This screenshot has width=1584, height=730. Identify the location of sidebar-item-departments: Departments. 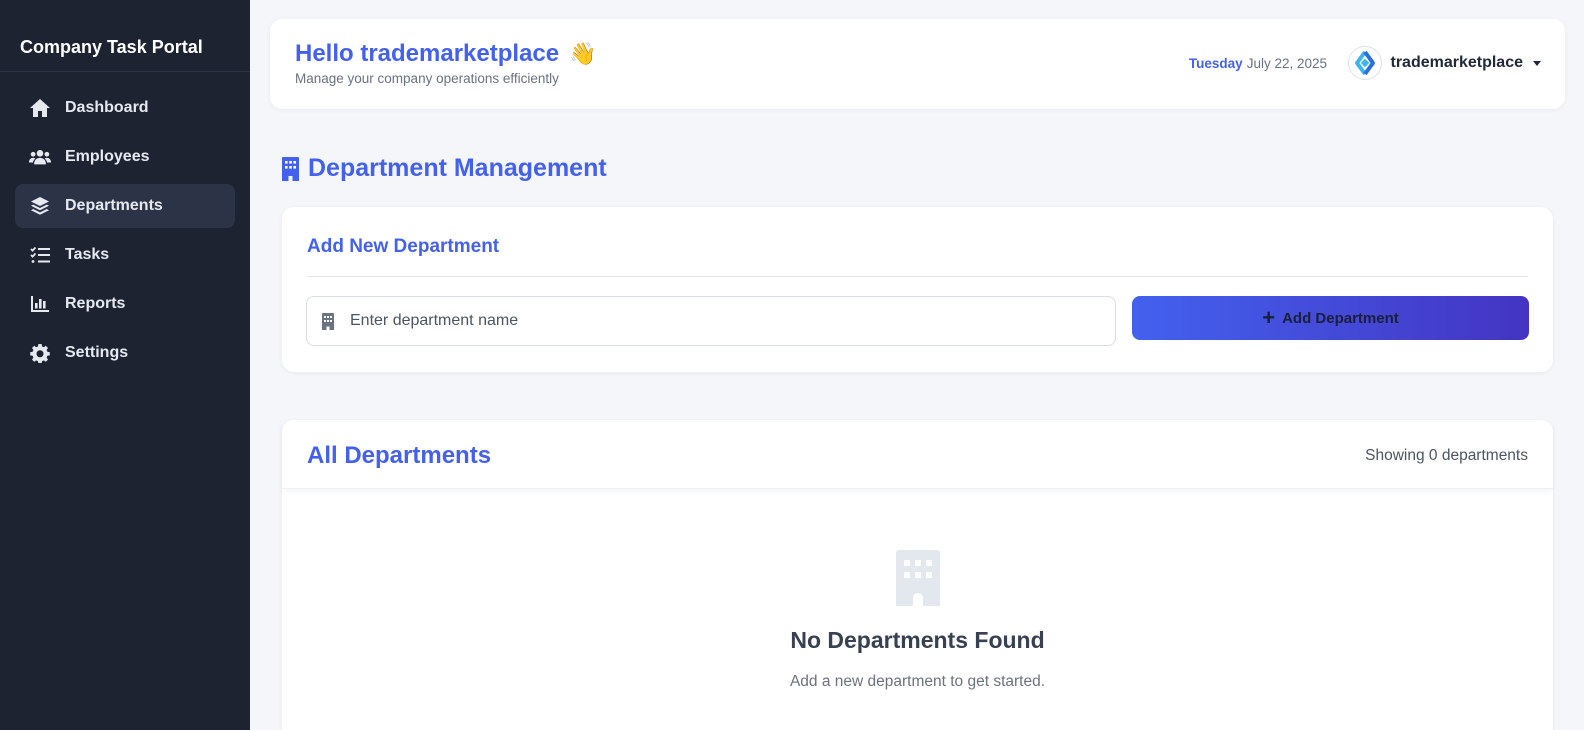
(125, 206).